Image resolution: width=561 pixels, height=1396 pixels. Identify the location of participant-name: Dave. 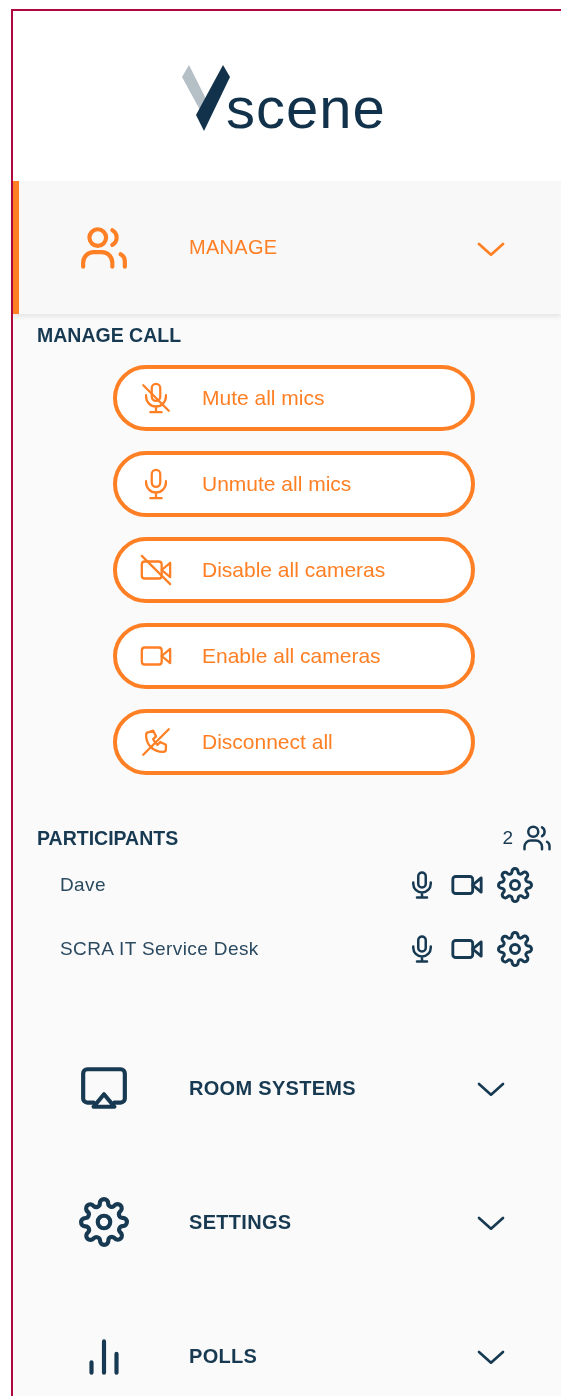
(83, 885).